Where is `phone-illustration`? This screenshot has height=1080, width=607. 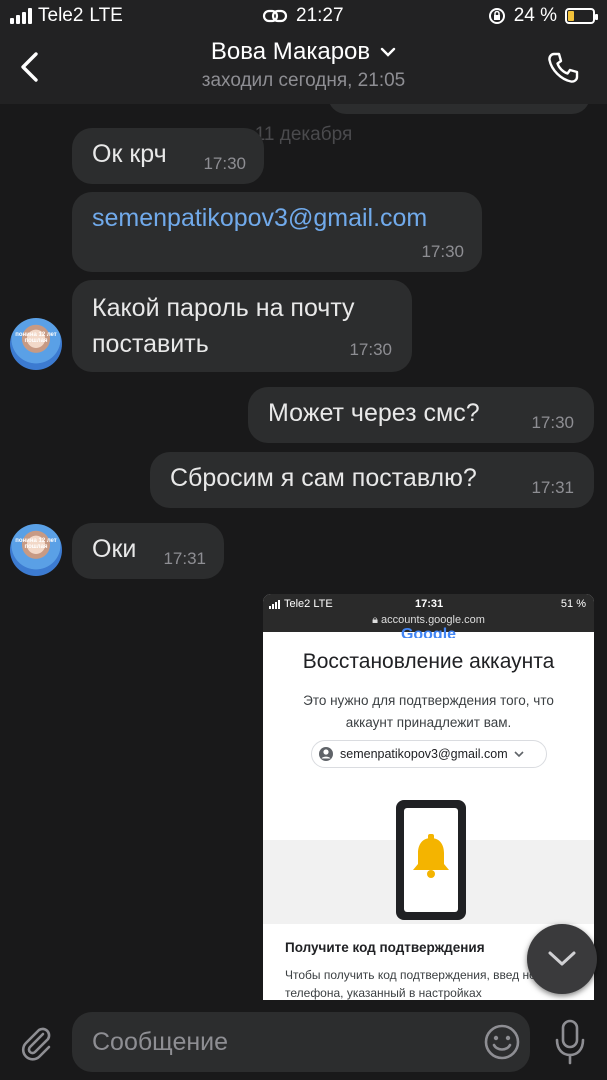
phone-illustration is located at coordinates (428, 854).